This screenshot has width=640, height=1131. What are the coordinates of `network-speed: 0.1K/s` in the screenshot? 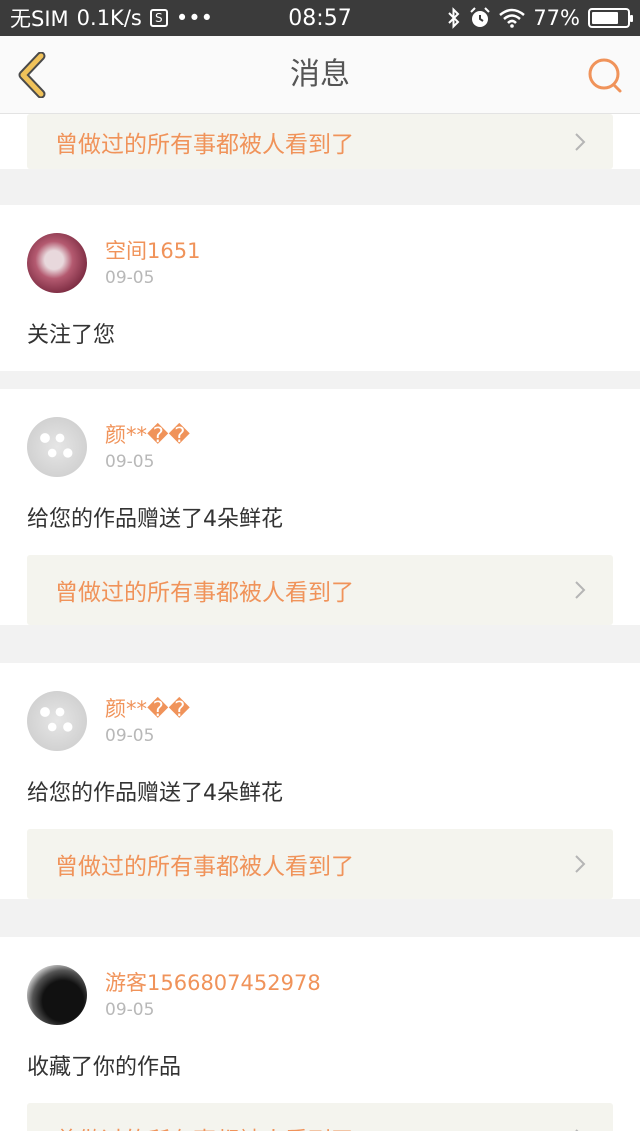 It's located at (109, 18).